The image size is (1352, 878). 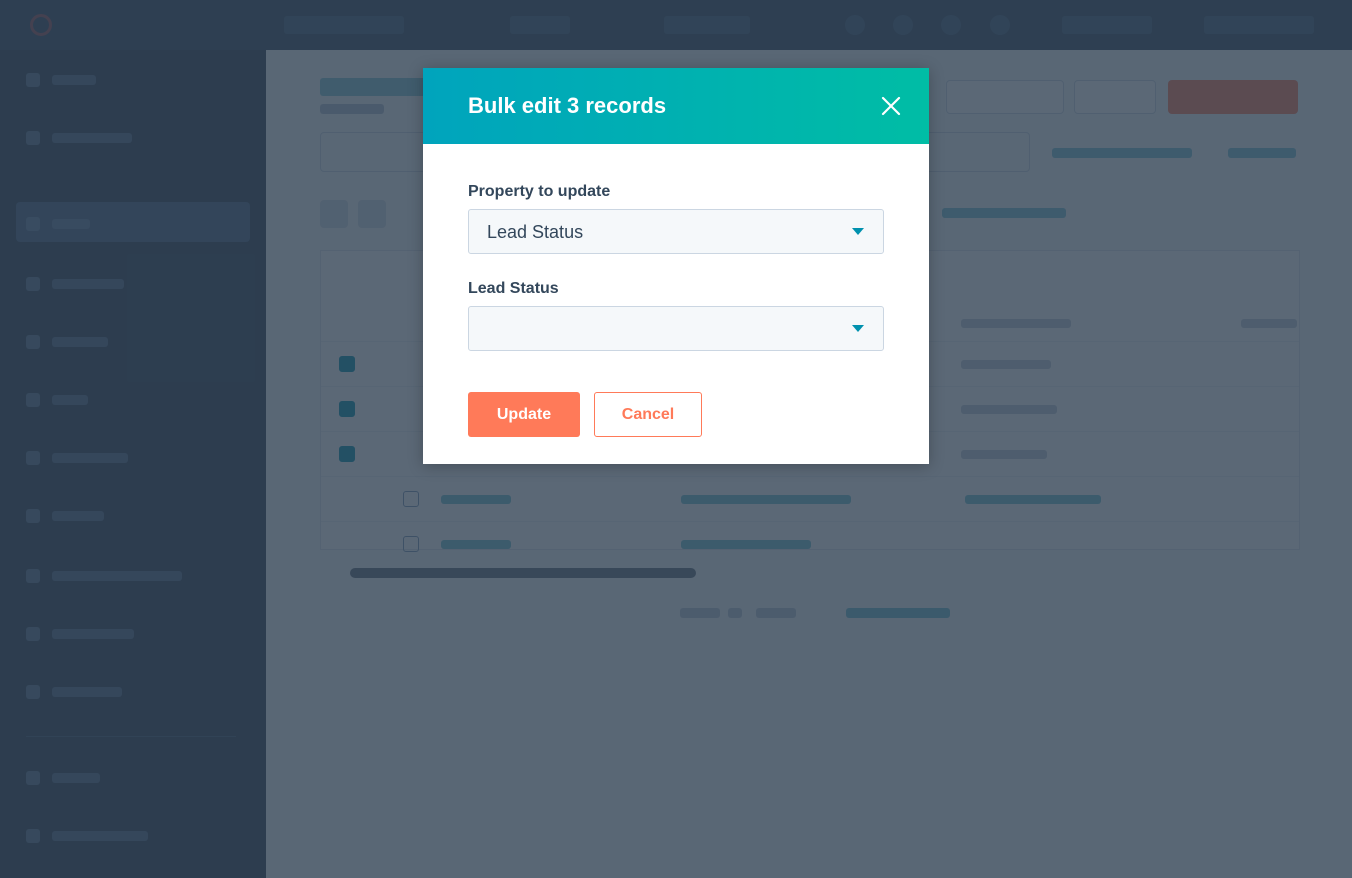 I want to click on property-to-update-dropdown: Lead Status, so click(x=676, y=231).